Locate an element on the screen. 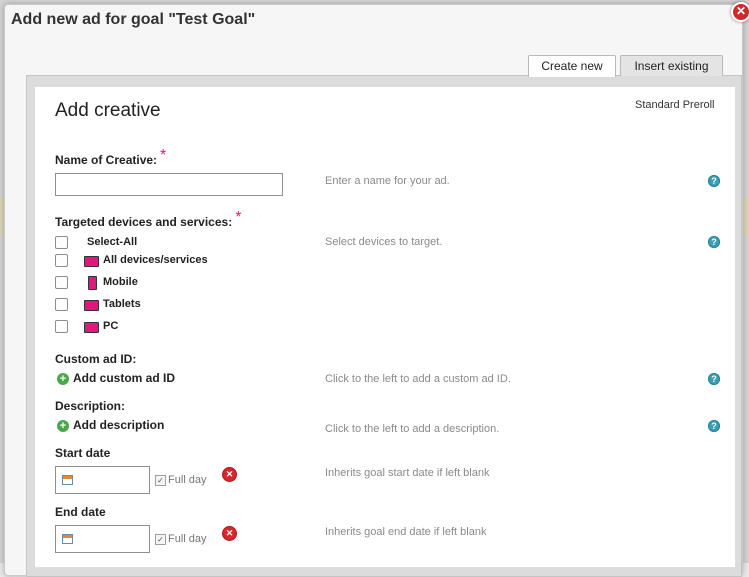 Image resolution: width=749 pixels, height=577 pixels. start-full-day-checkbox: ✓ is located at coordinates (160, 480).